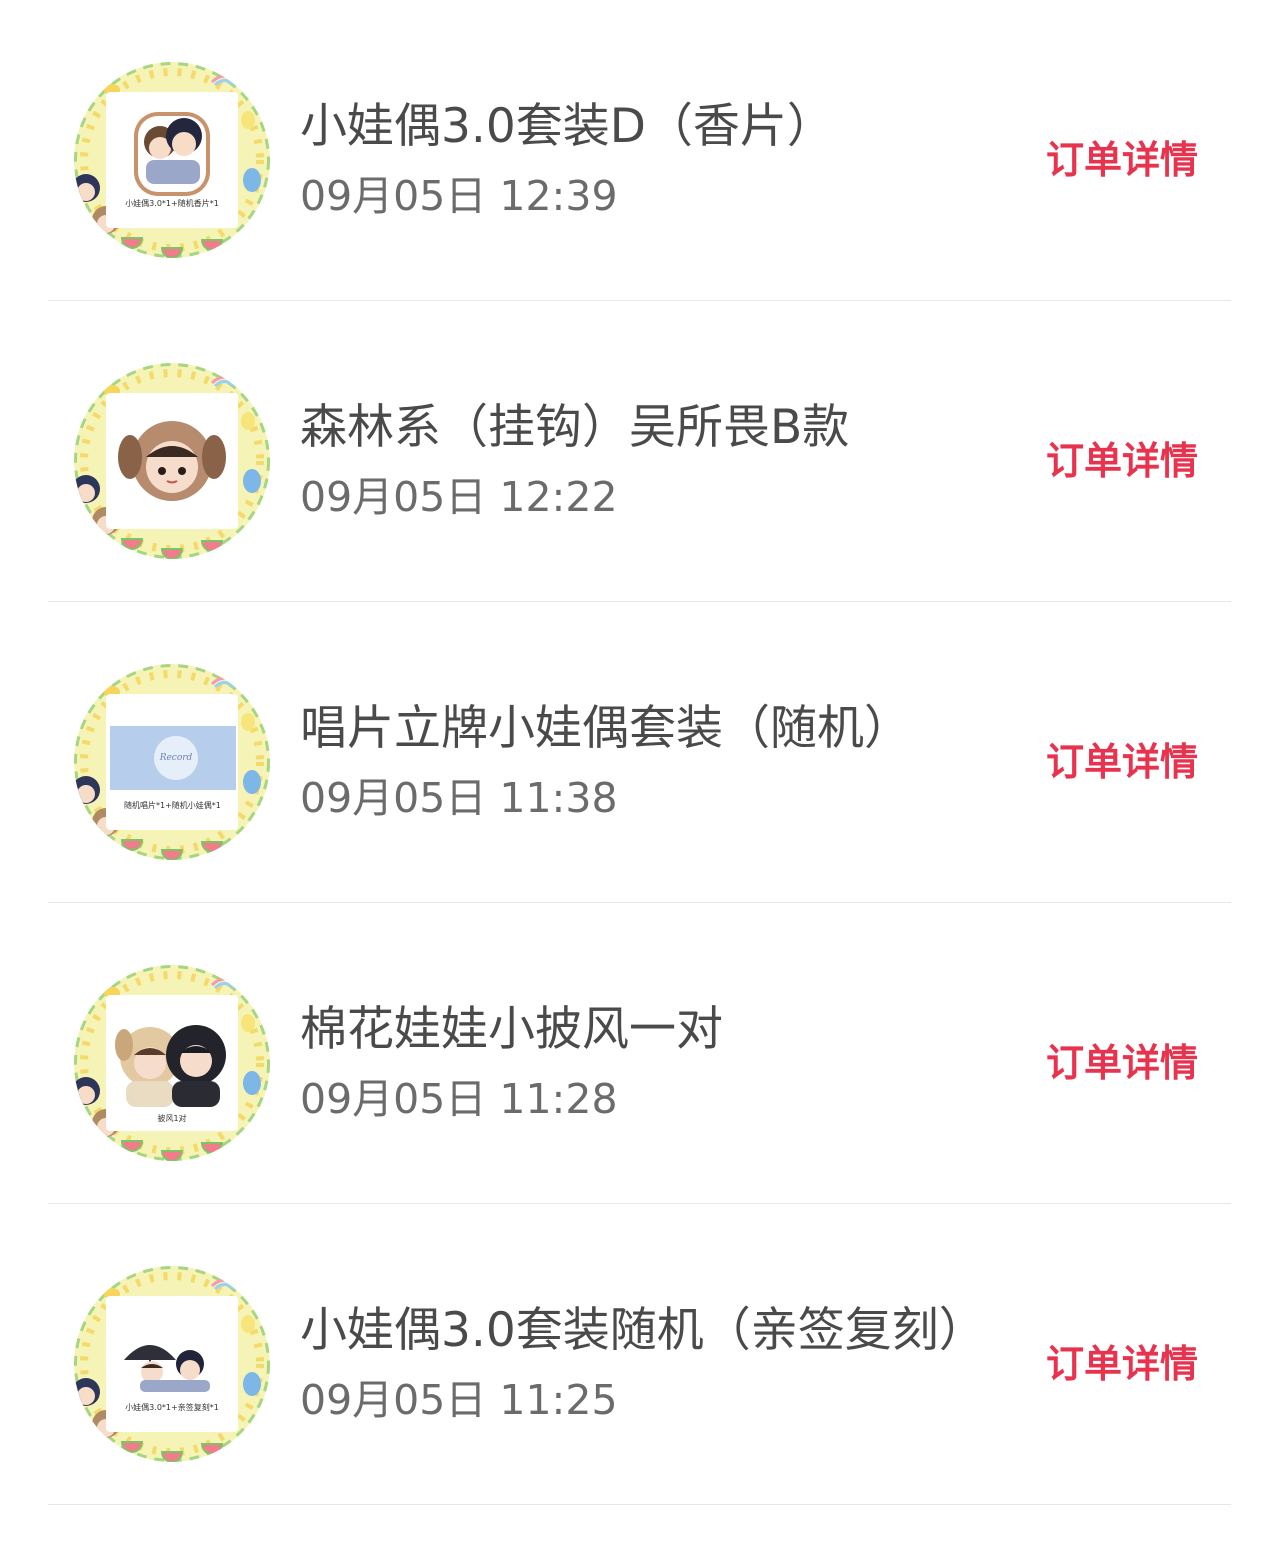 The image size is (1279, 1547). I want to click on thumbnail-caption: 披风1对, so click(172, 1118).